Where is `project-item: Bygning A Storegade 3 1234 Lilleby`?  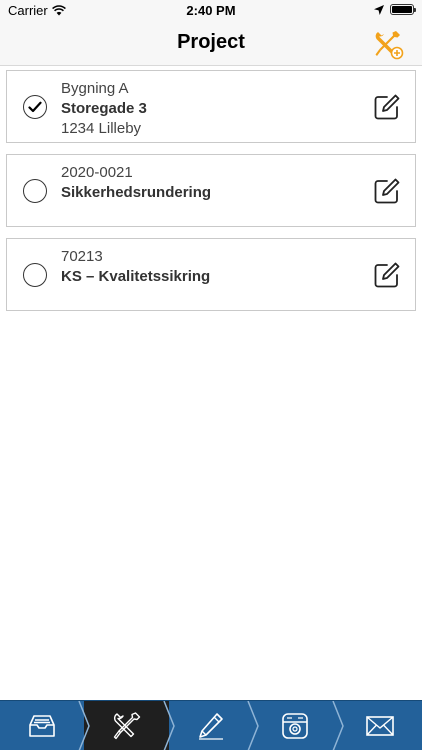
project-item: Bygning A Storegade 3 1234 Lilleby is located at coordinates (211, 106).